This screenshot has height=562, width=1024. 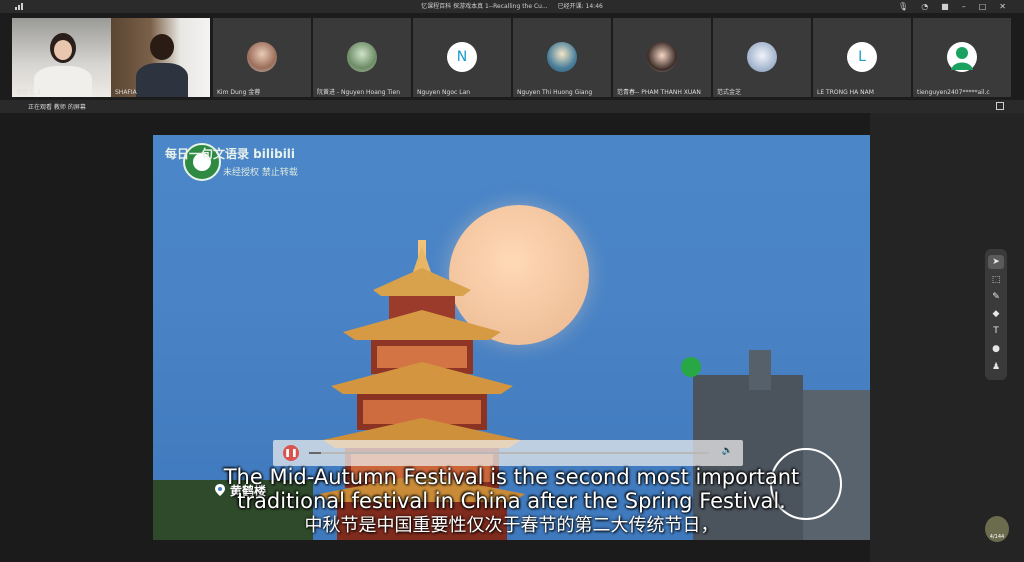 I want to click on subtitle-chinese: 中秋节是中国重要性仅次于春节的第二大传统节日，, so click(x=511, y=525).